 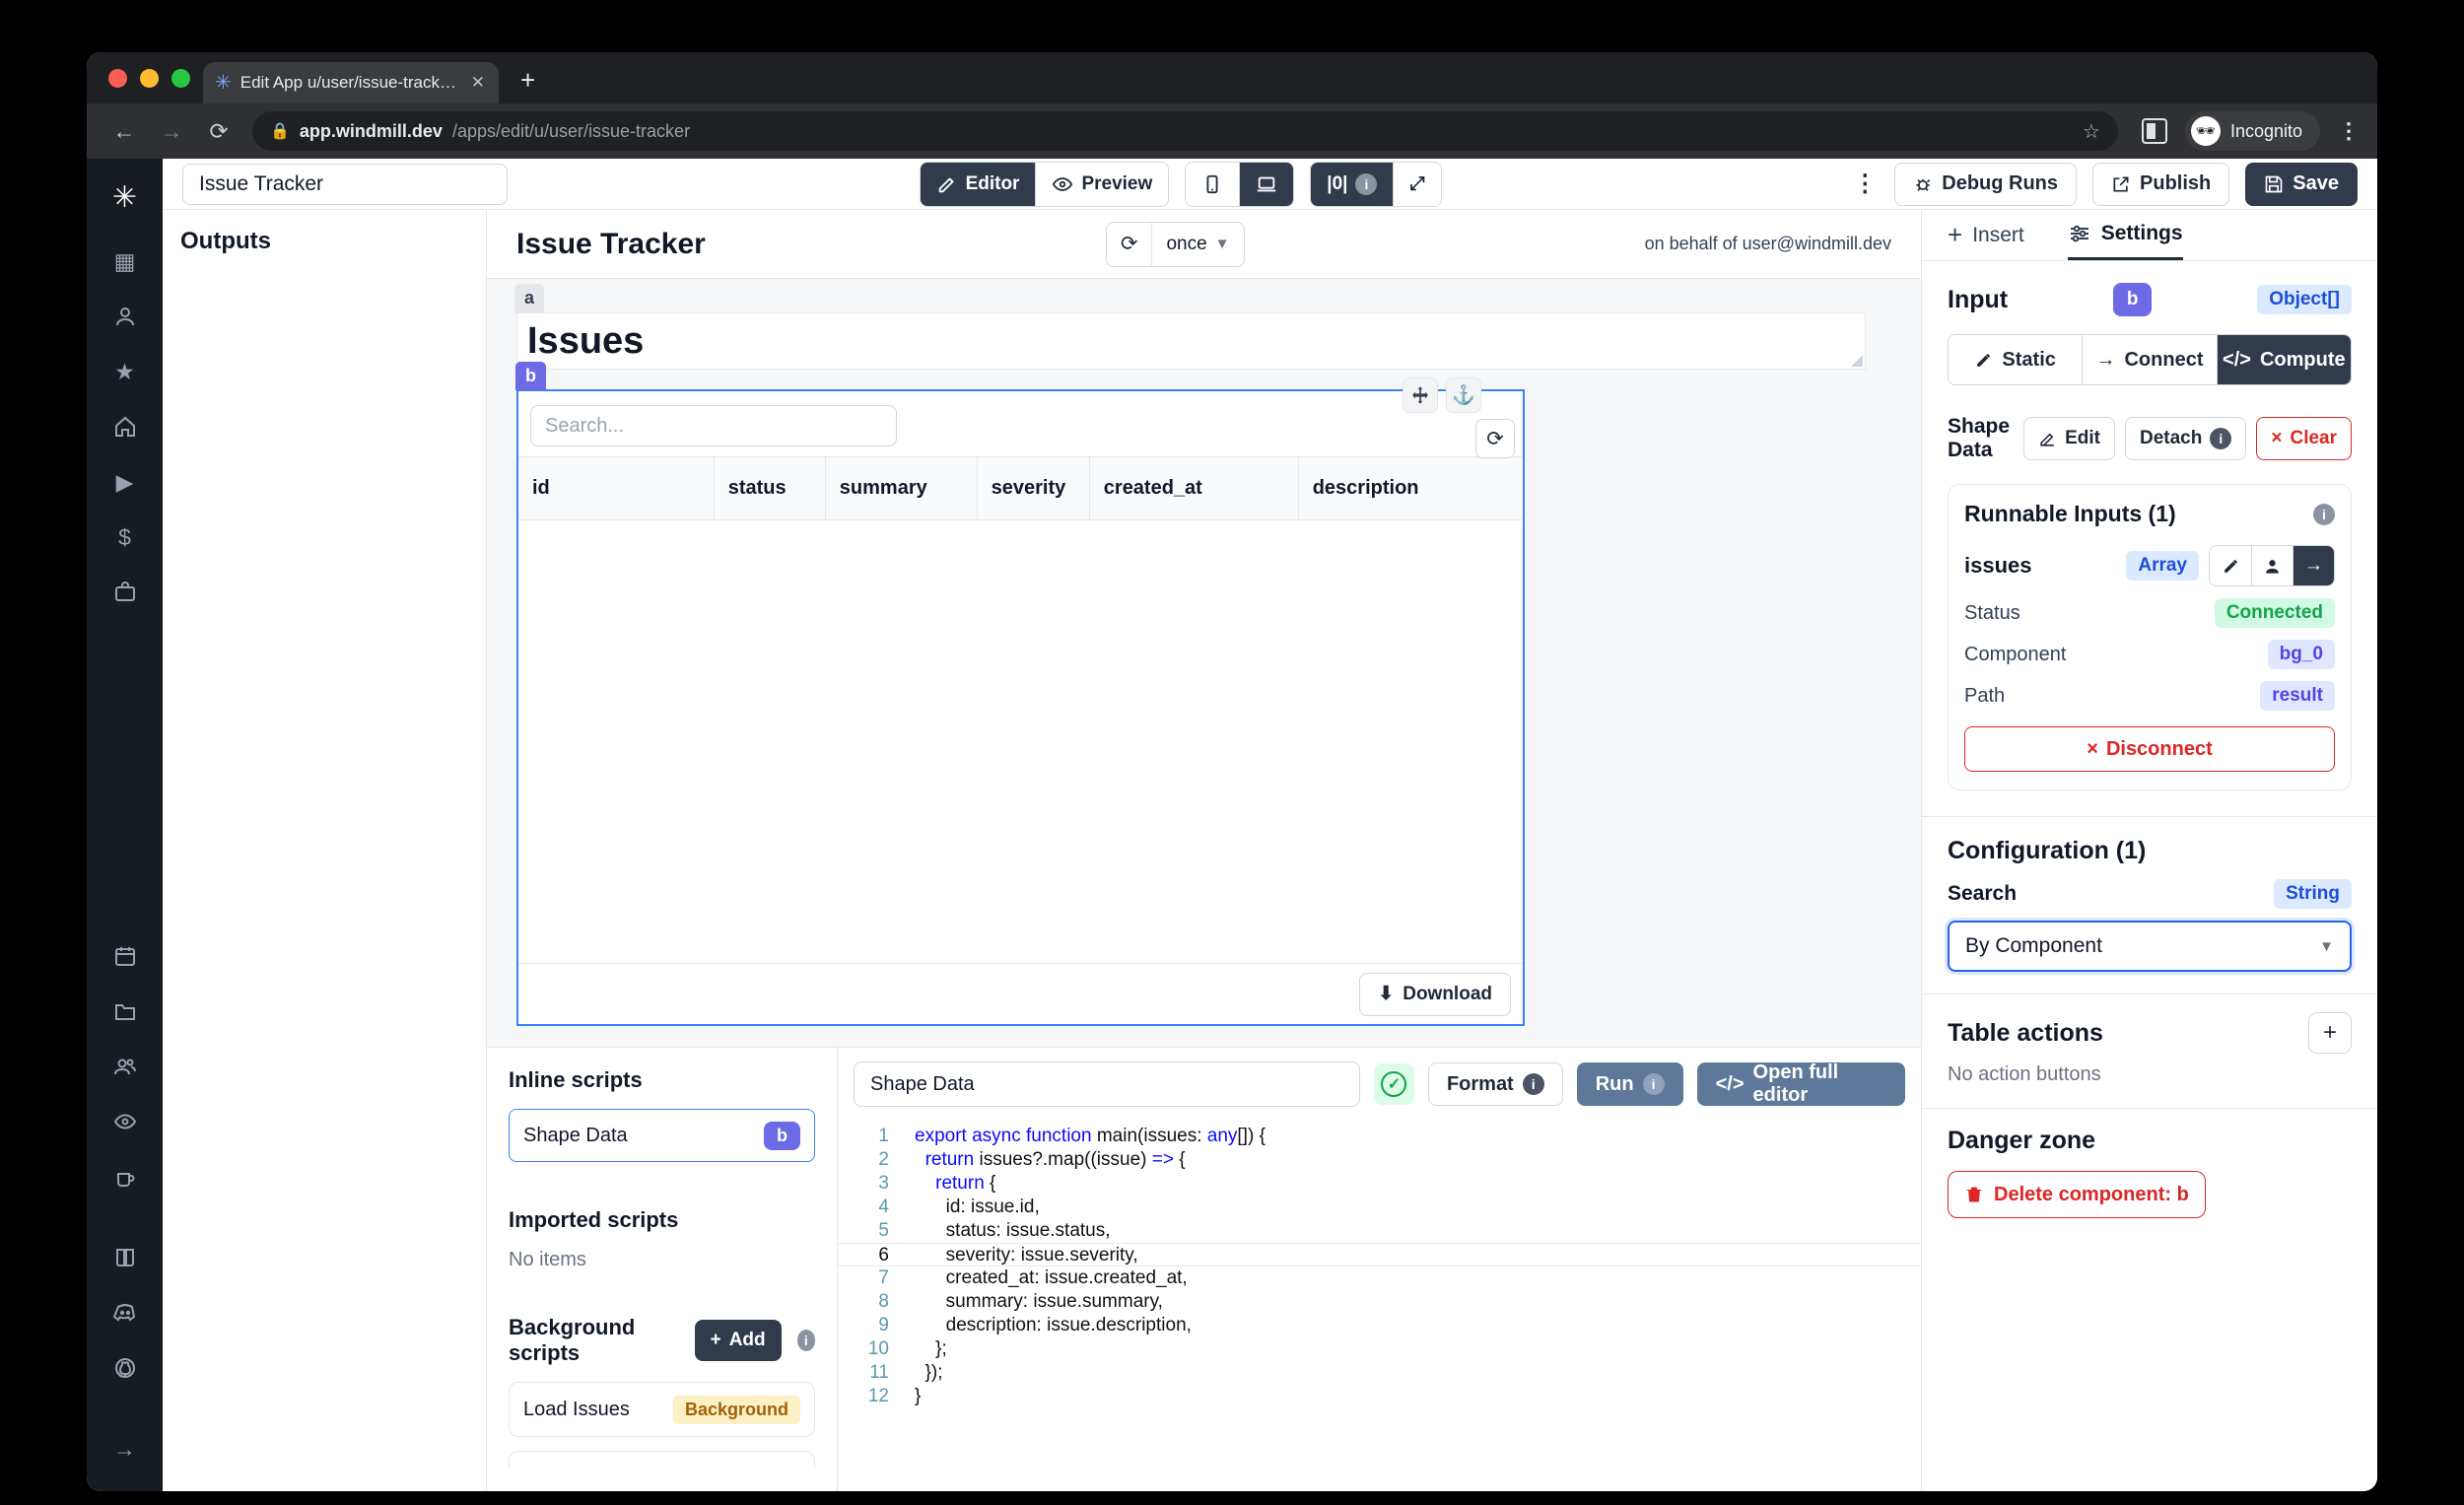 I want to click on refresh-icon: ⟳, so click(x=1130, y=244).